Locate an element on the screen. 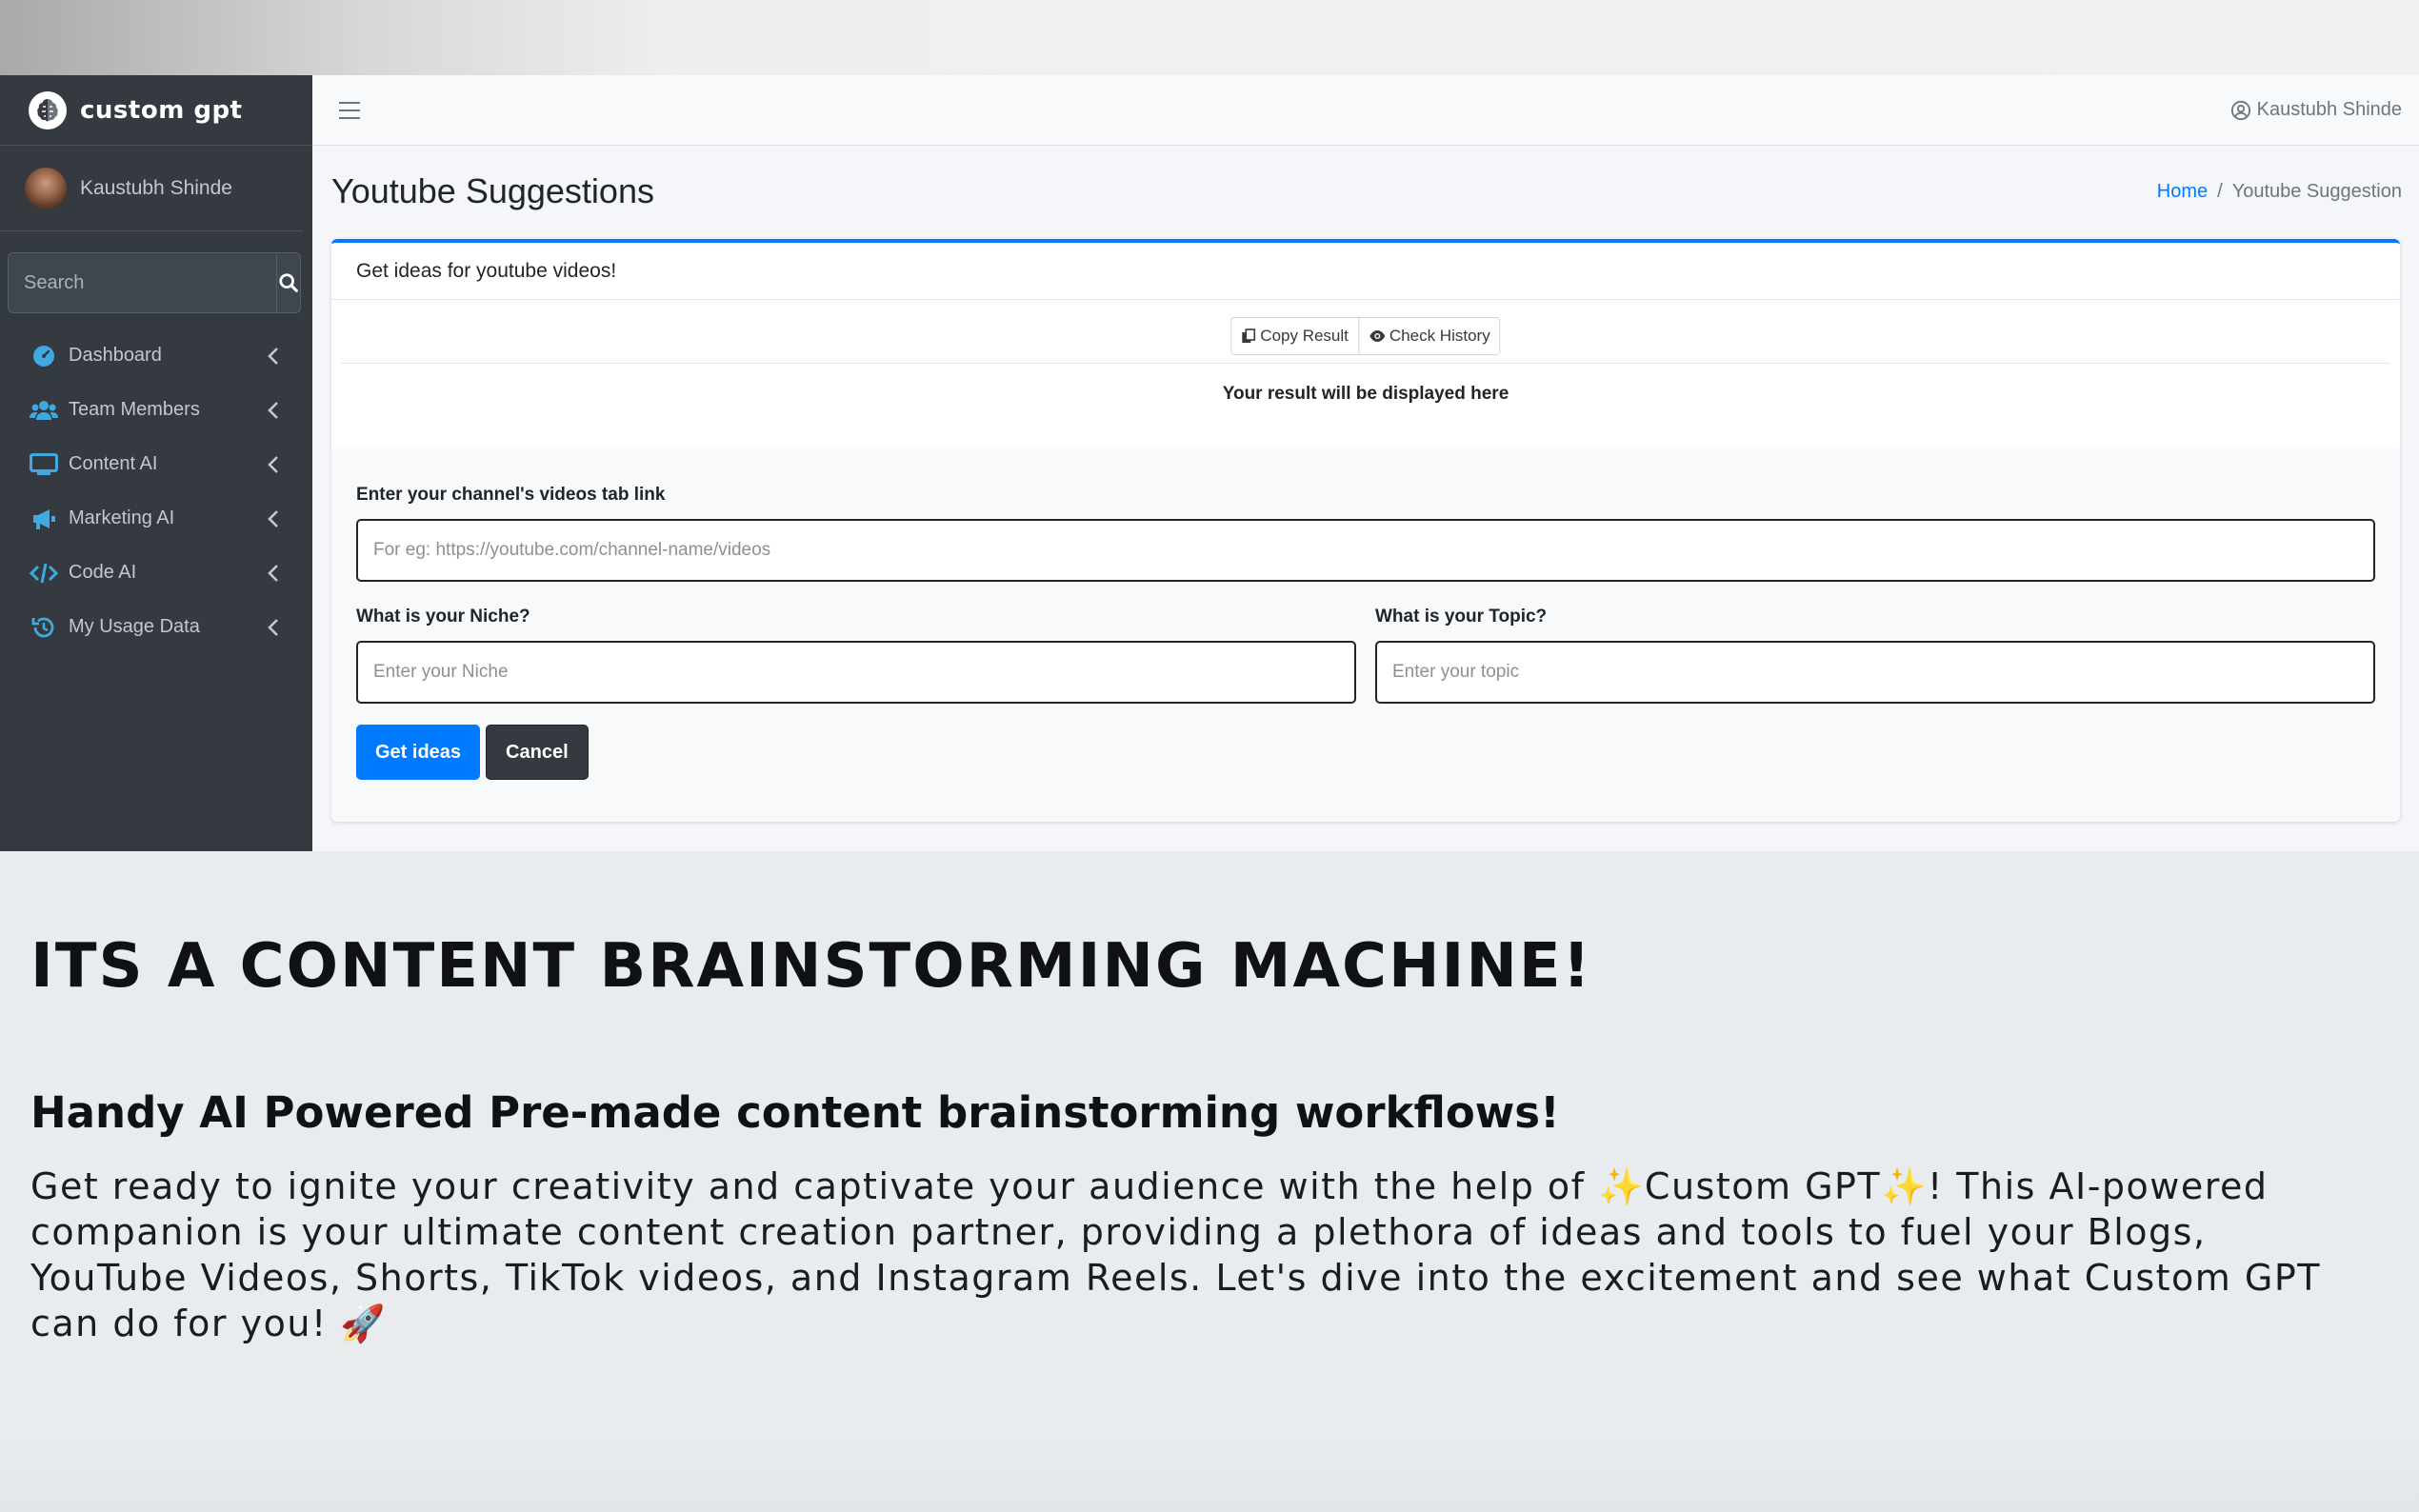 The width and height of the screenshot is (2419, 1512). brand-link: custom gpt is located at coordinates (156, 110).